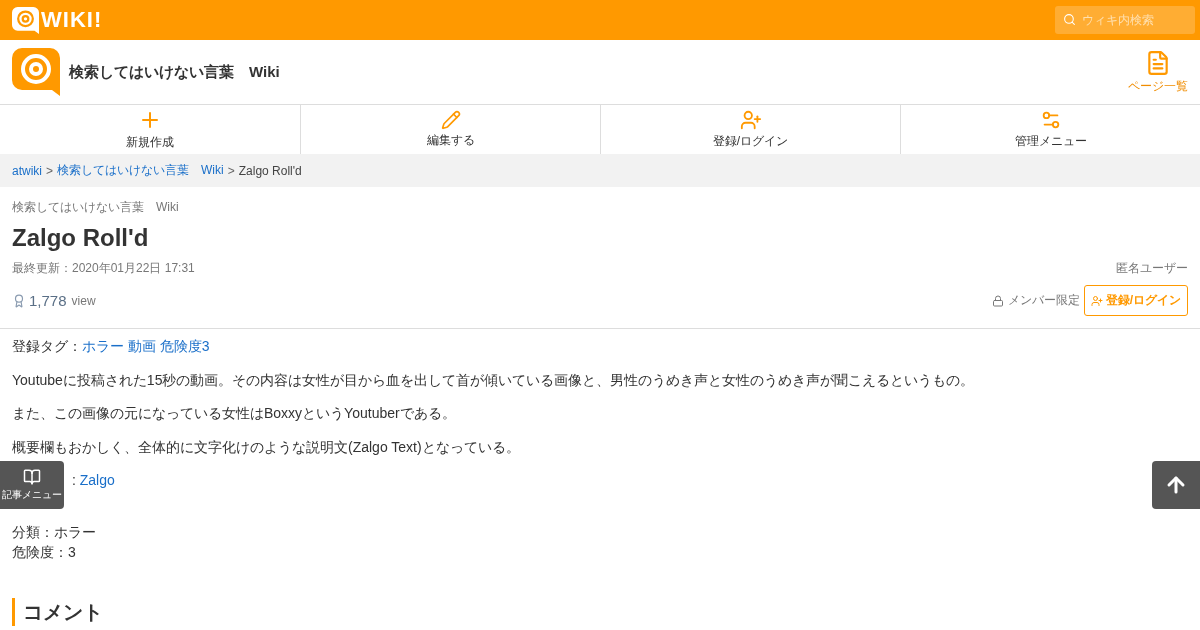 The image size is (1200, 630). I want to click on breadcrumb-current: Zalgo Roll'd, so click(270, 170).